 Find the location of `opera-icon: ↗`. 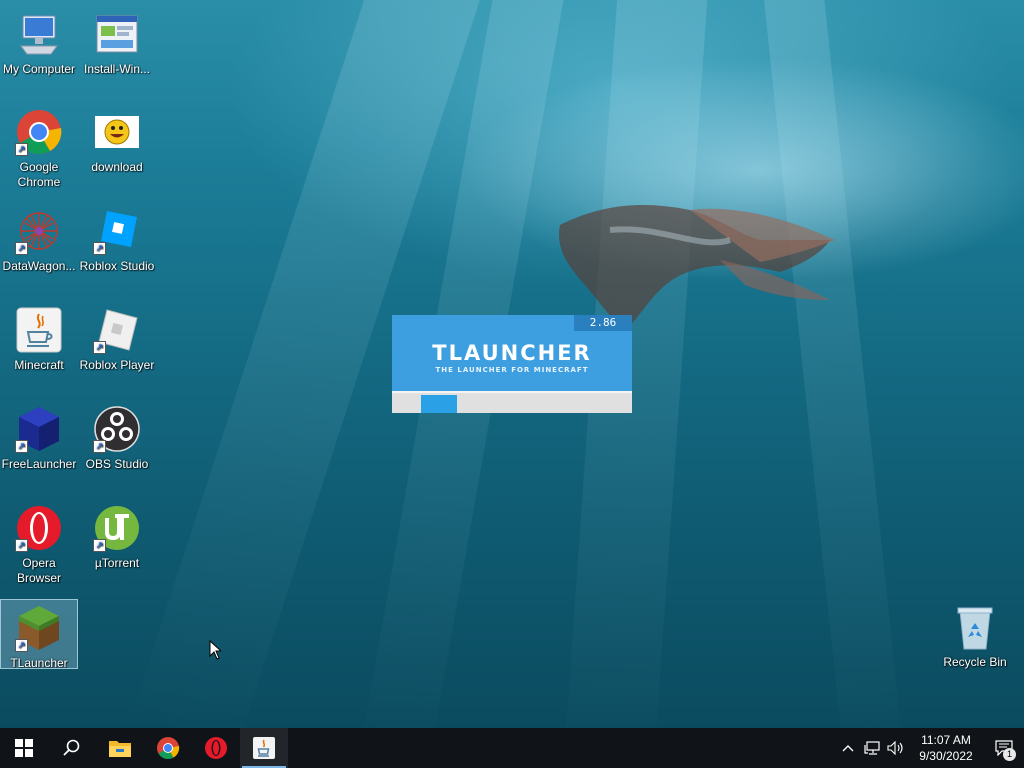

opera-icon: ↗ is located at coordinates (39, 528).